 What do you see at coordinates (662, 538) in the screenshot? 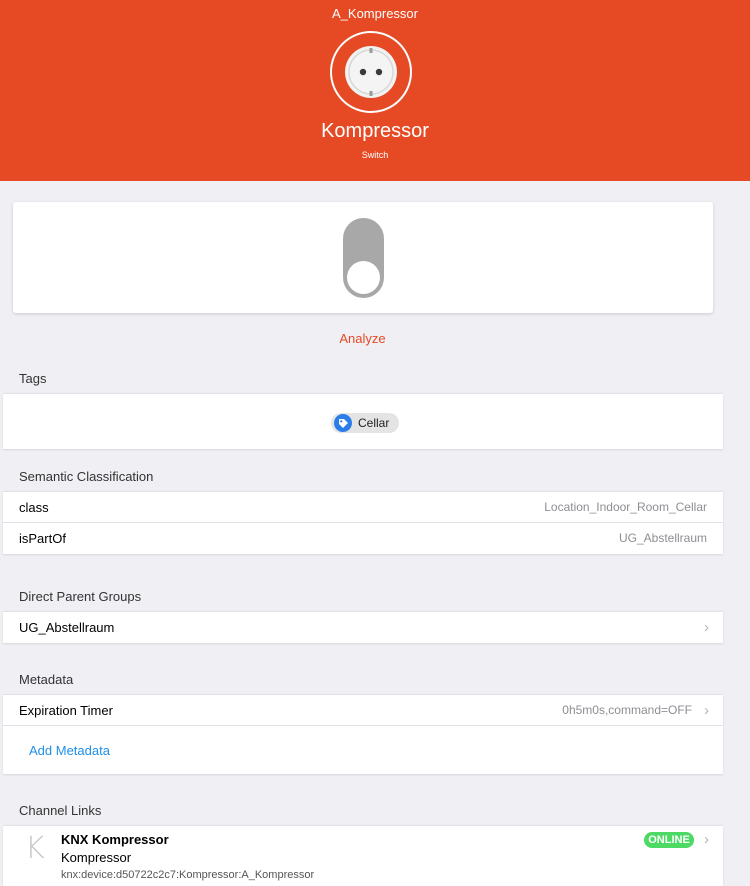
I see `semantic-value: UG_Abstellraum` at bounding box center [662, 538].